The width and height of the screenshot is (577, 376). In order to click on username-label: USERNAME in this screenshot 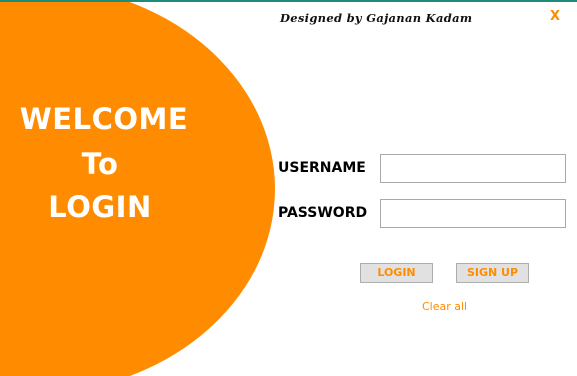, I will do `click(322, 168)`.